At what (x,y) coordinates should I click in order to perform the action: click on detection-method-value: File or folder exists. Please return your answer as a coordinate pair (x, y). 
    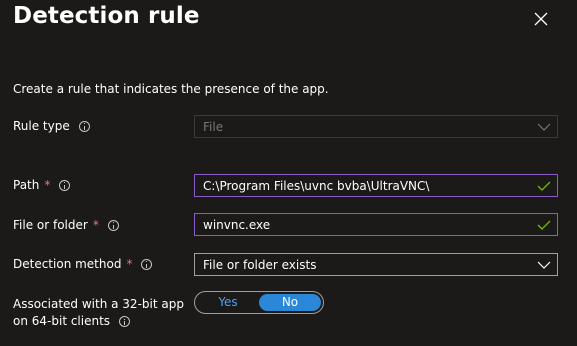
    Looking at the image, I should click on (260, 264).